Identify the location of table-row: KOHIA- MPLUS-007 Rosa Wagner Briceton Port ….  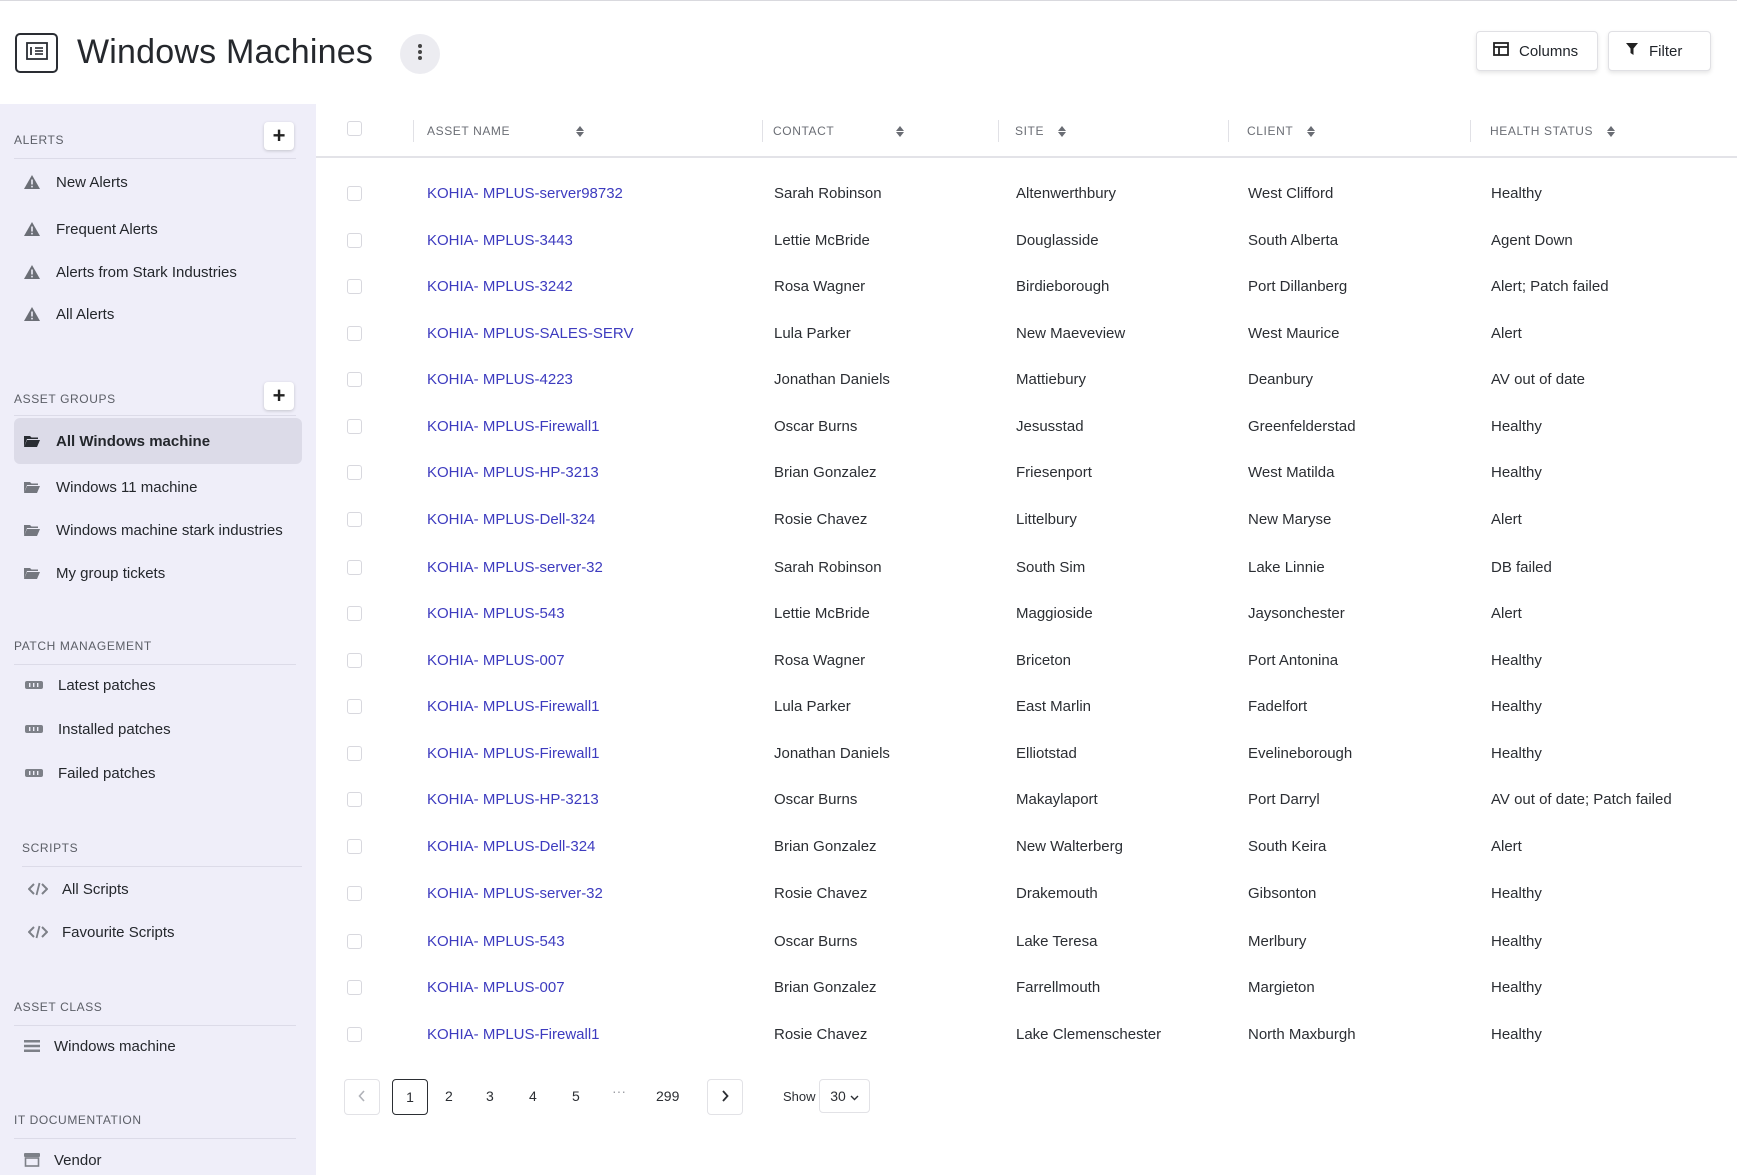
(1026, 661).